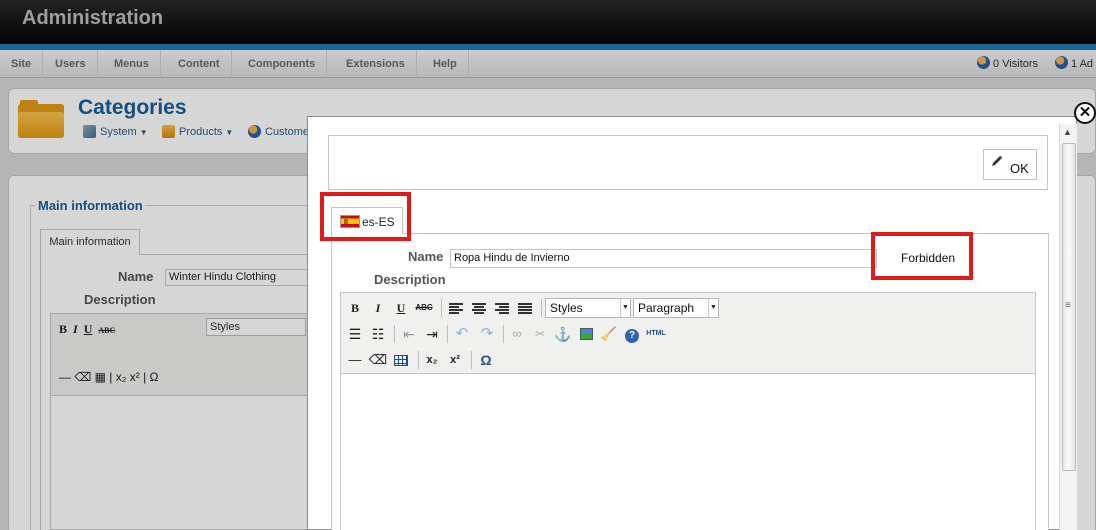  I want to click on name-label: Name, so click(426, 256).